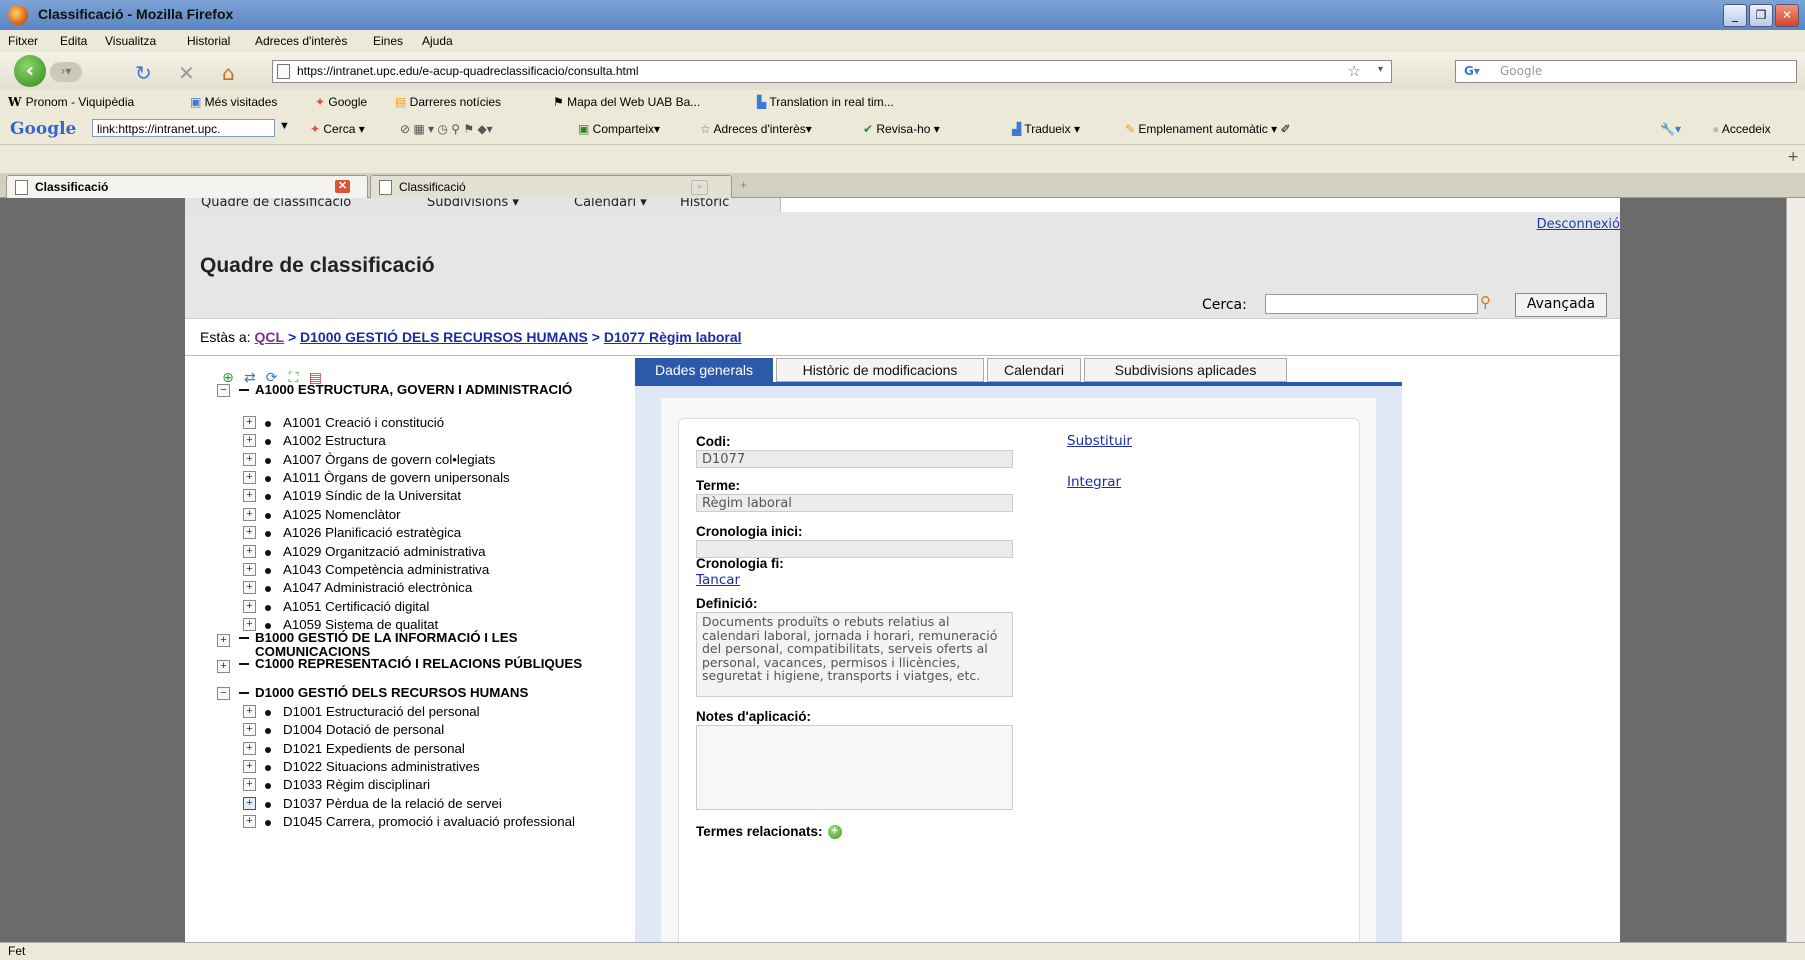  Describe the element at coordinates (1735, 15) in the screenshot. I see `minimize-button: _` at that location.